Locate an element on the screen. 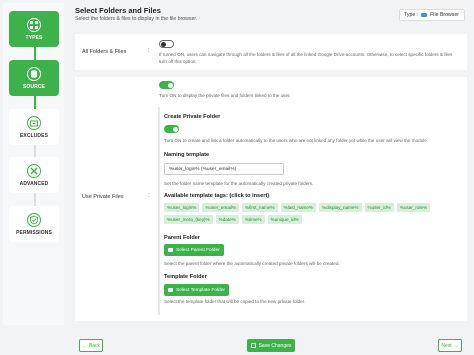  arrow-right-icon: → is located at coordinates (456, 345).